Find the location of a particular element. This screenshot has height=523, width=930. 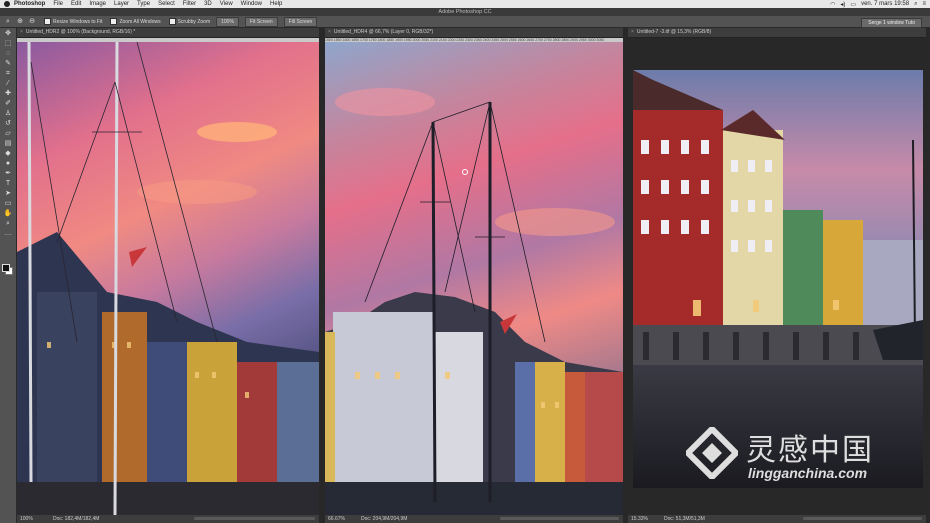

watermark-logo-icon is located at coordinates (712, 453).